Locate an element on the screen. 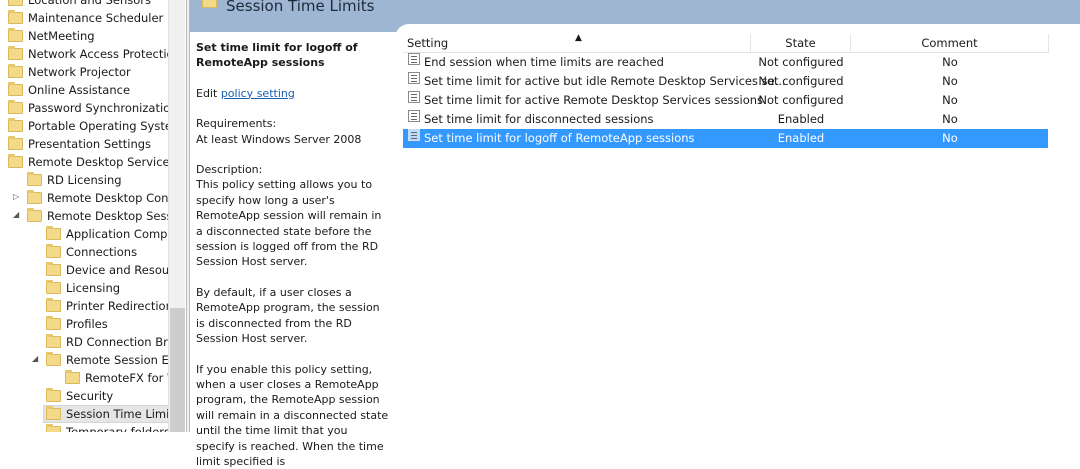 The image size is (1080, 469). tree-item-label: Online Assistance is located at coordinates (79, 90).